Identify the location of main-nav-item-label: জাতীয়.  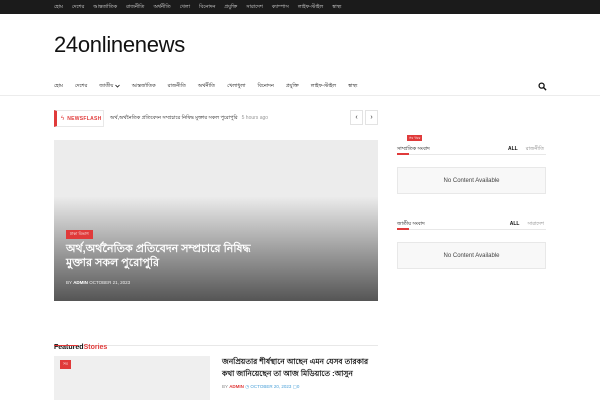
(106, 86).